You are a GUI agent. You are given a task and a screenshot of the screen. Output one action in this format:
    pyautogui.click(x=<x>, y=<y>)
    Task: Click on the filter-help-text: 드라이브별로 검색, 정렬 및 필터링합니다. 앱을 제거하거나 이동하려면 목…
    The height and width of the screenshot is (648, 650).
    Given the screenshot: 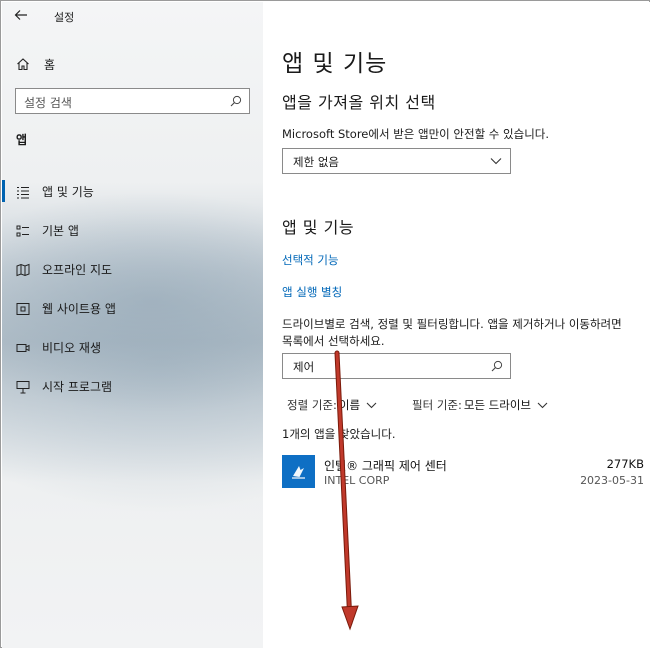 What is the action you would take?
    pyautogui.click(x=466, y=333)
    